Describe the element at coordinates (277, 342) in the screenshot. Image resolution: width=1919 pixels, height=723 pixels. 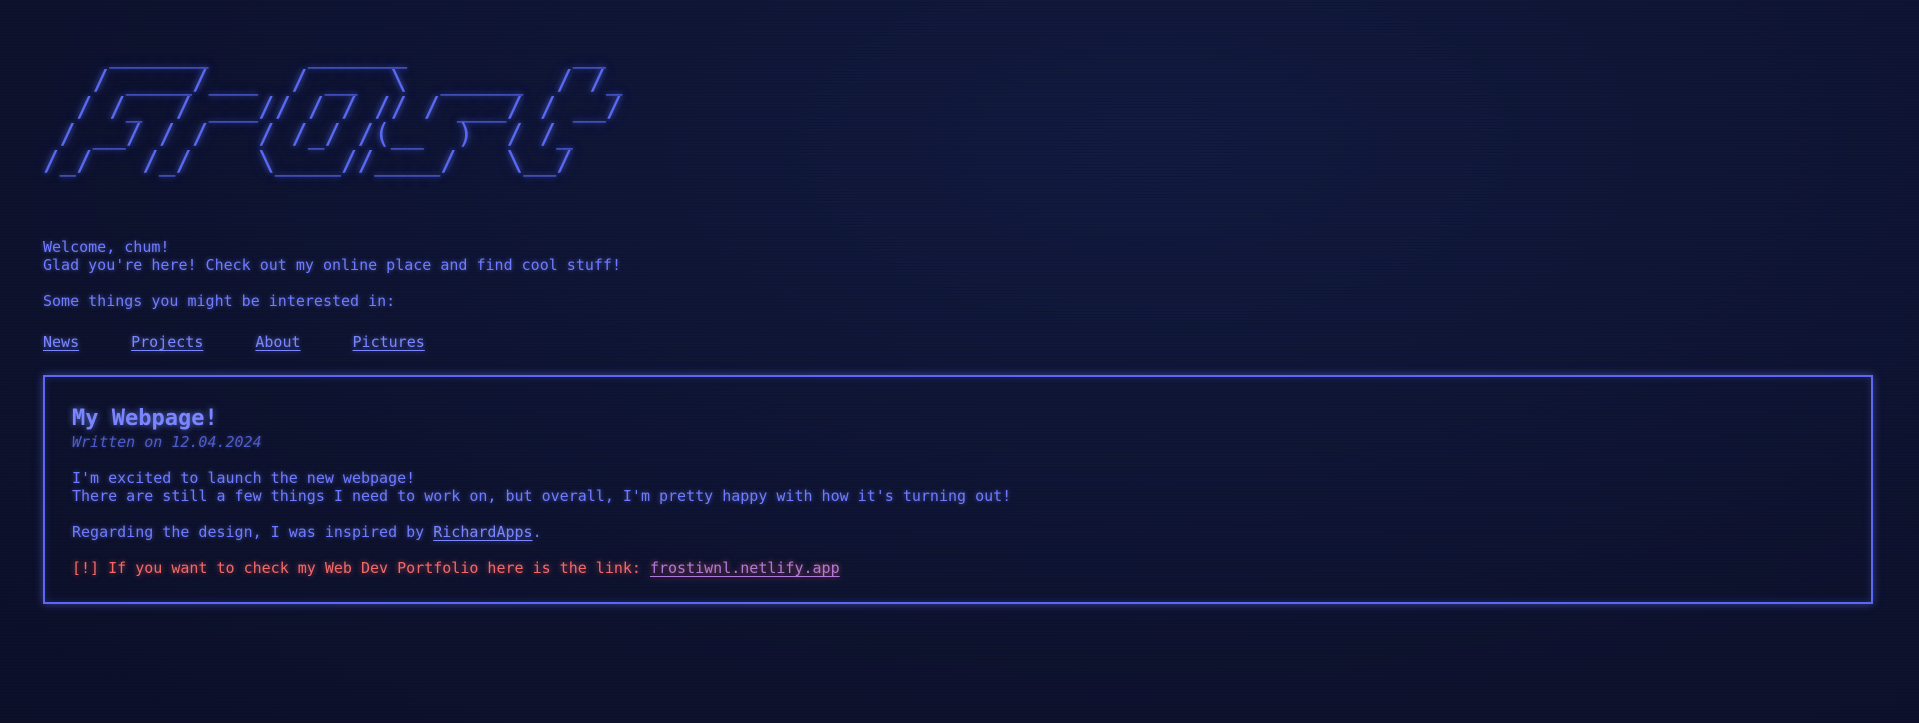
I see `nav-link-about: About` at that location.